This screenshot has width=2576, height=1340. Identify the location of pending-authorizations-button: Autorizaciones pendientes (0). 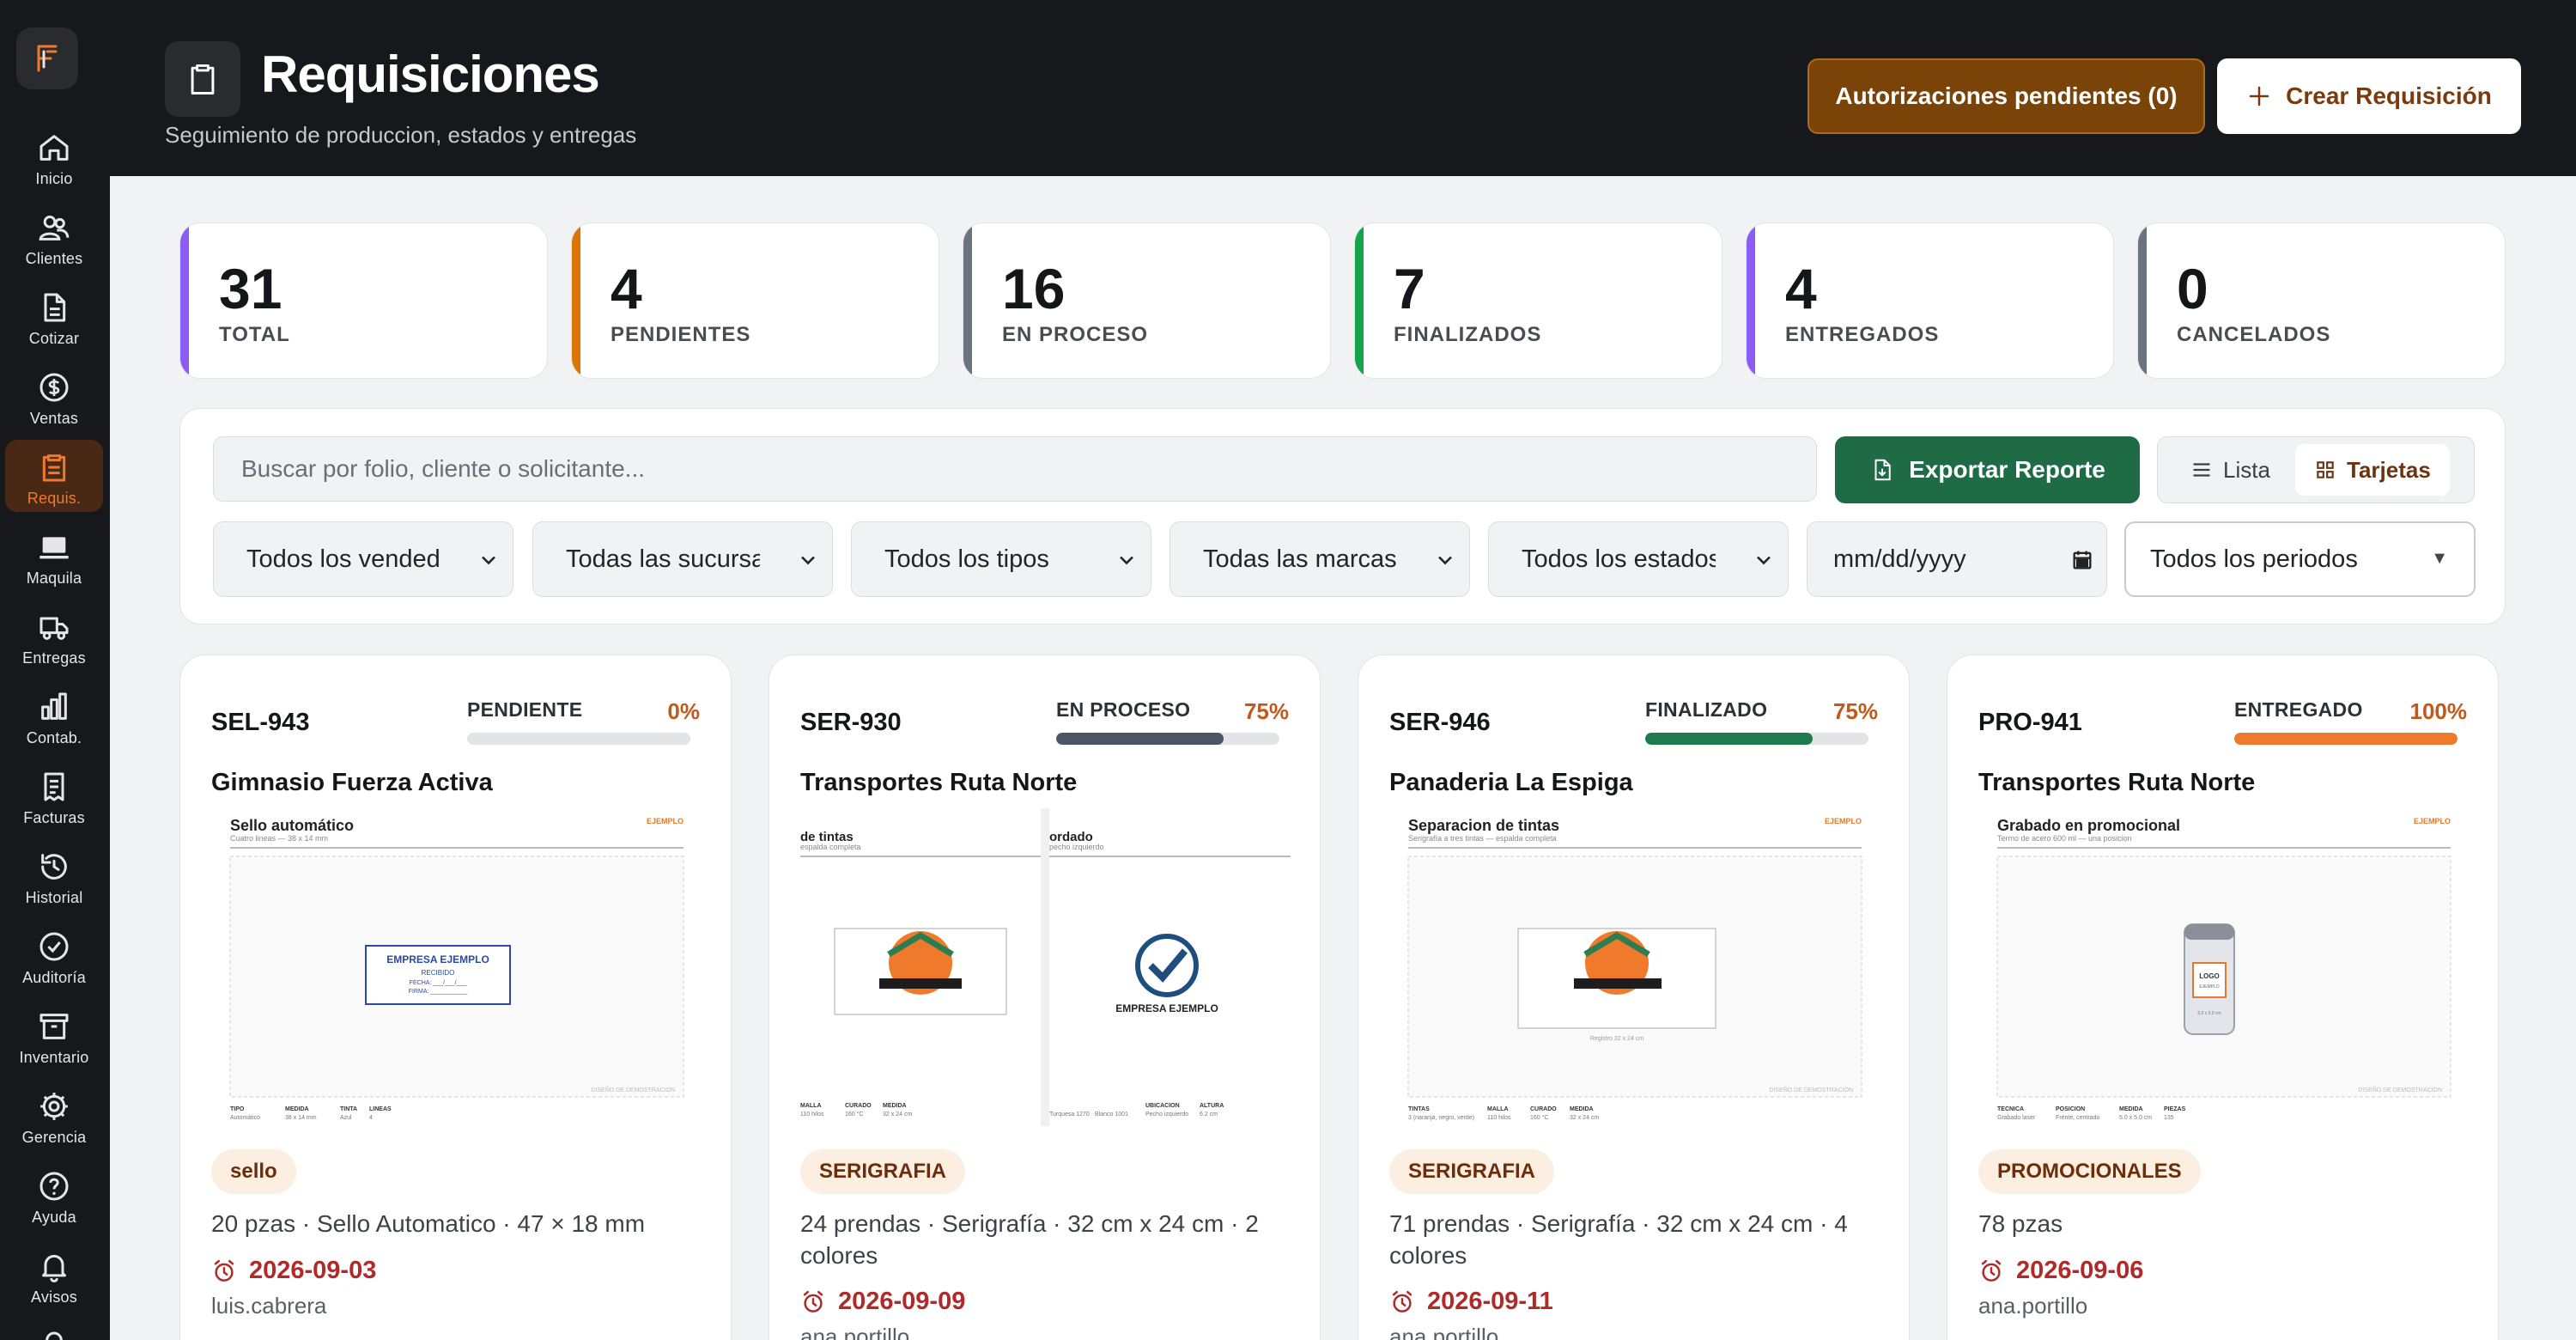
(2006, 96).